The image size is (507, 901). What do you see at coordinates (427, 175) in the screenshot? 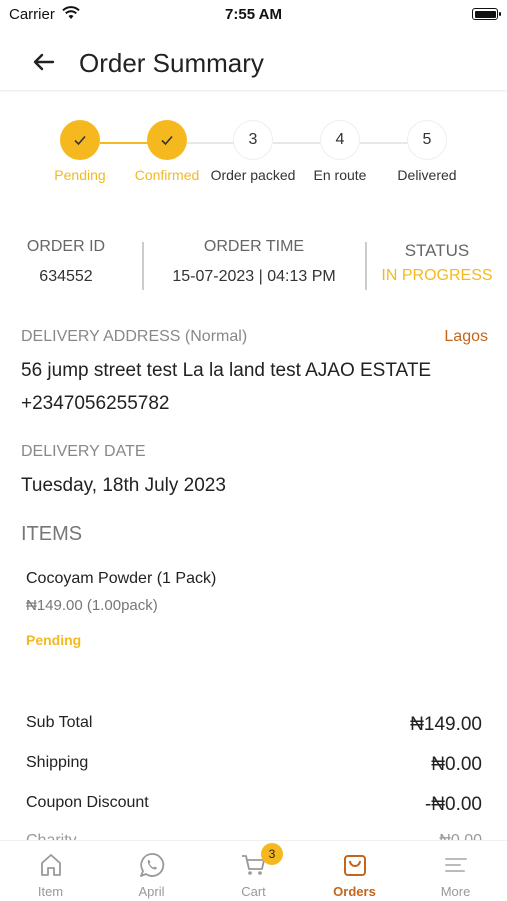
I see `step-label: Delivered` at bounding box center [427, 175].